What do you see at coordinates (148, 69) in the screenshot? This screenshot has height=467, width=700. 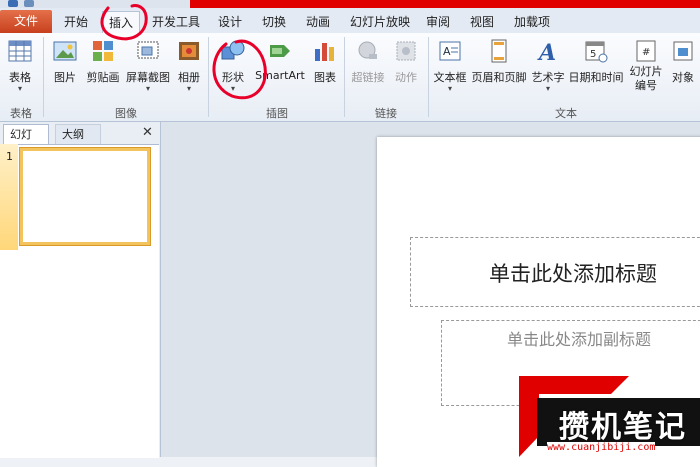 I see `screenshot-button: 屏幕截图 ▾` at bounding box center [148, 69].